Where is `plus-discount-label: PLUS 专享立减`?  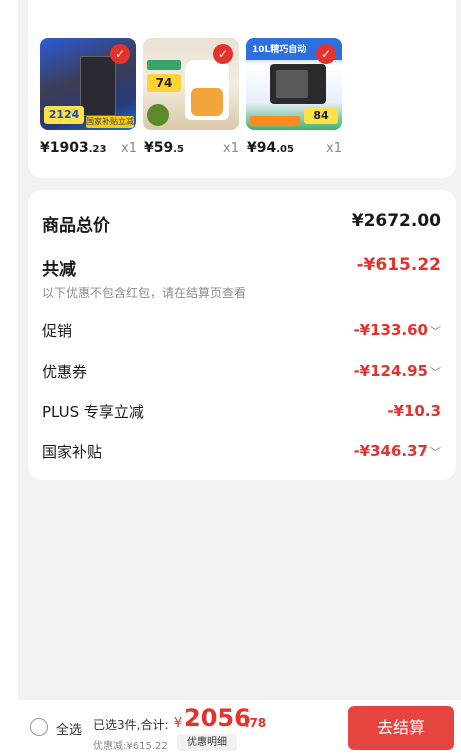 plus-discount-label: PLUS 专享立减 is located at coordinates (93, 412).